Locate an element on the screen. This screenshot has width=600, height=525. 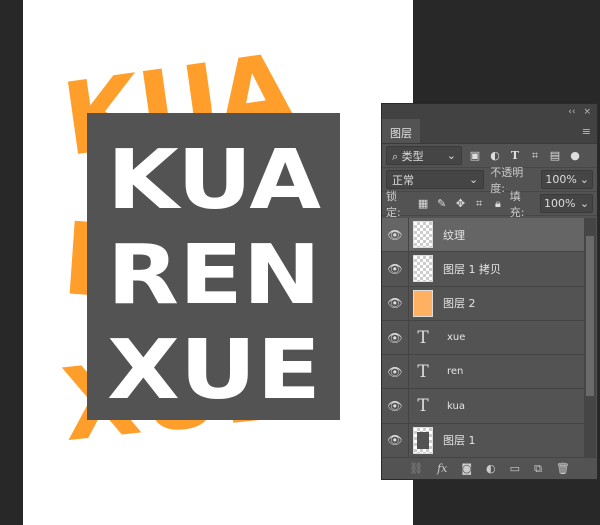
trash-icon: 🗑︎ is located at coordinates (563, 468).